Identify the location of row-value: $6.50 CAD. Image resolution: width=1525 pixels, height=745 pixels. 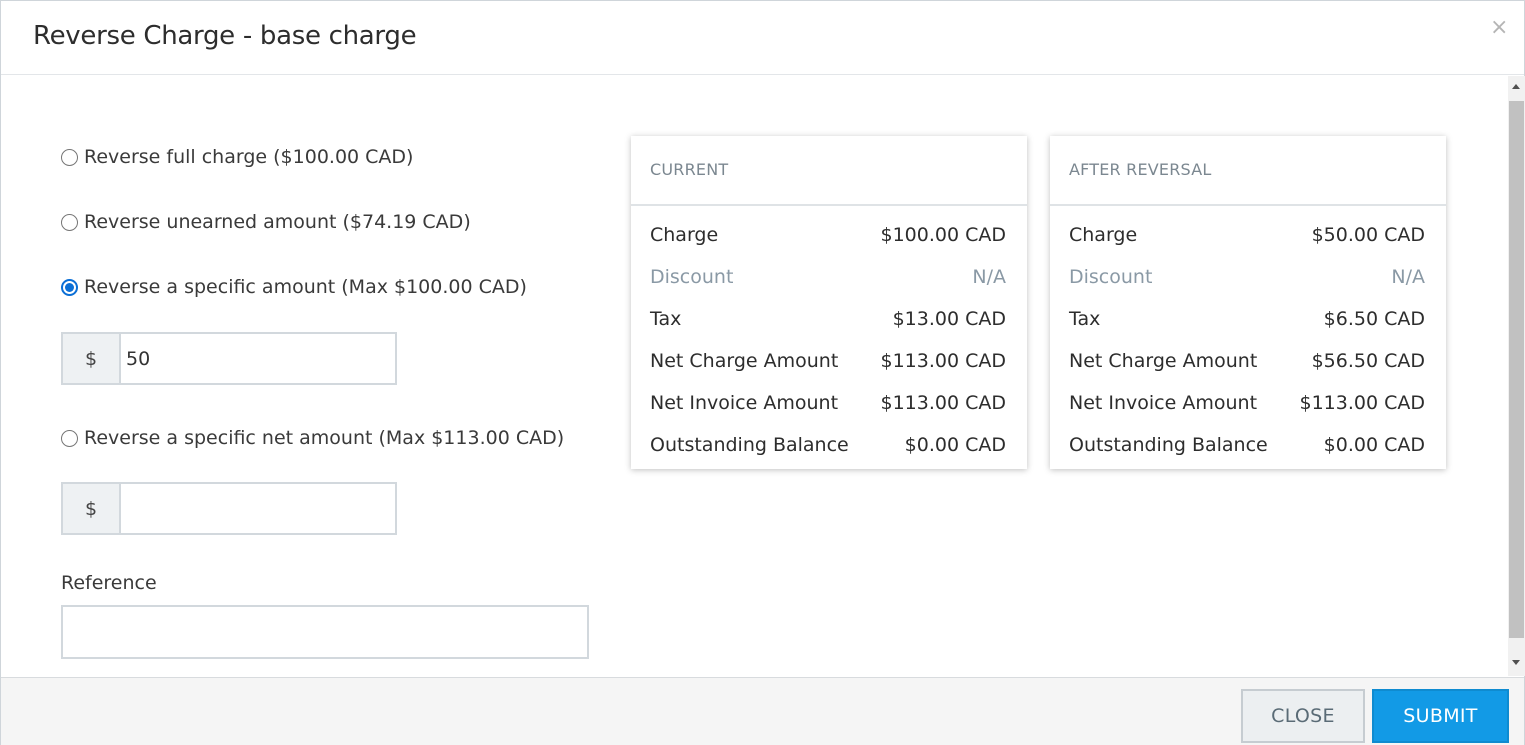
(1374, 319).